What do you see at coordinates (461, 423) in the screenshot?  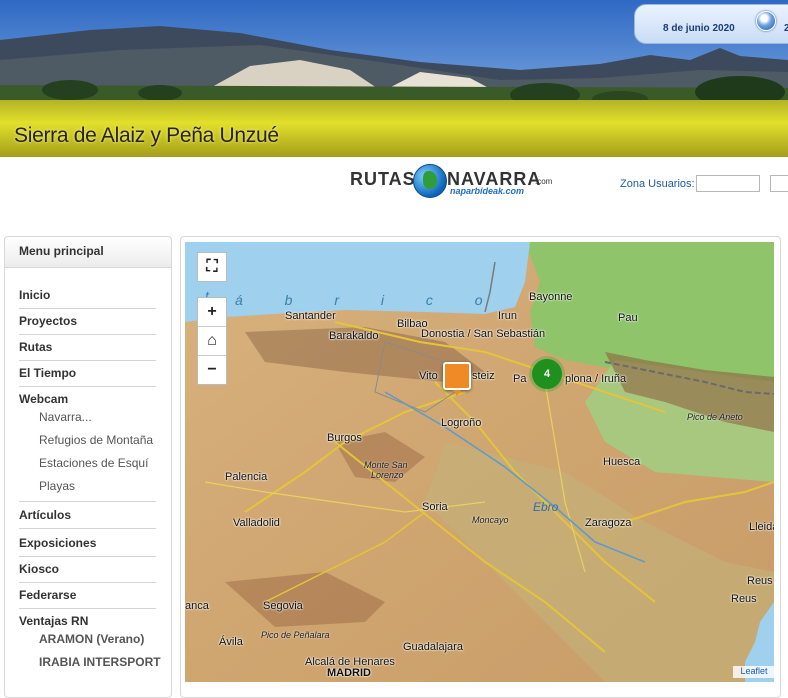 I see `city-logrono: Logroño` at bounding box center [461, 423].